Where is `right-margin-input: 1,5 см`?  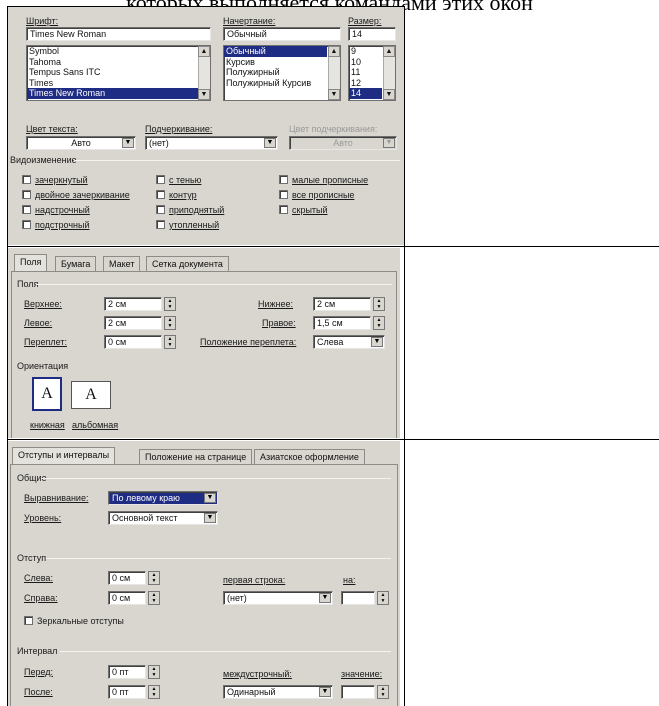
right-margin-input: 1,5 см is located at coordinates (342, 323).